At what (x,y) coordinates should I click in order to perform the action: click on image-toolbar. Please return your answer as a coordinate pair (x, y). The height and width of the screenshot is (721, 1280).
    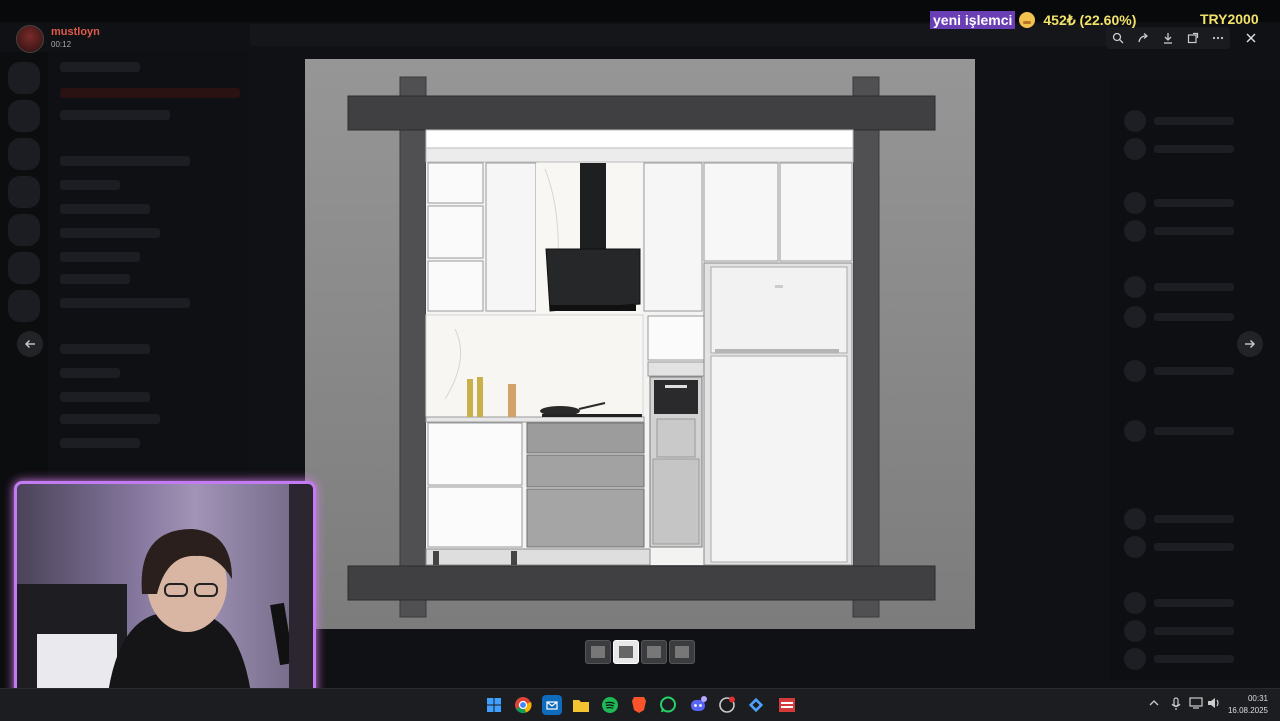
    Looking at the image, I should click on (1168, 38).